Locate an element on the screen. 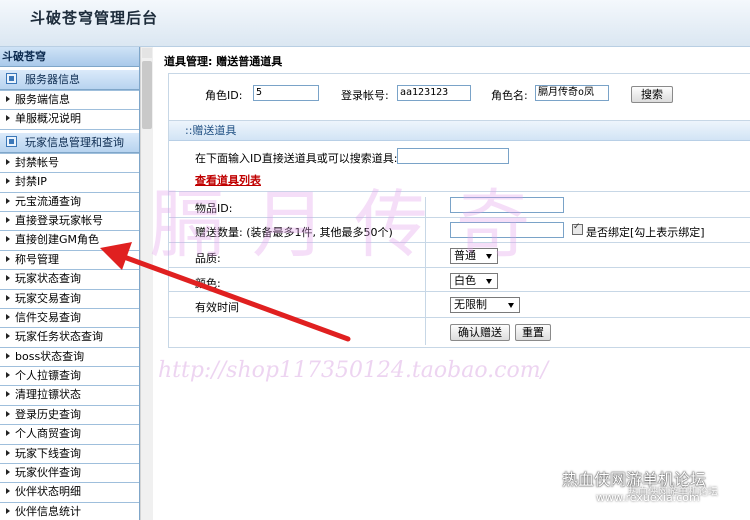 The width and height of the screenshot is (750, 520). sidebar-item-server-info: 服务端信息 is located at coordinates (69, 100).